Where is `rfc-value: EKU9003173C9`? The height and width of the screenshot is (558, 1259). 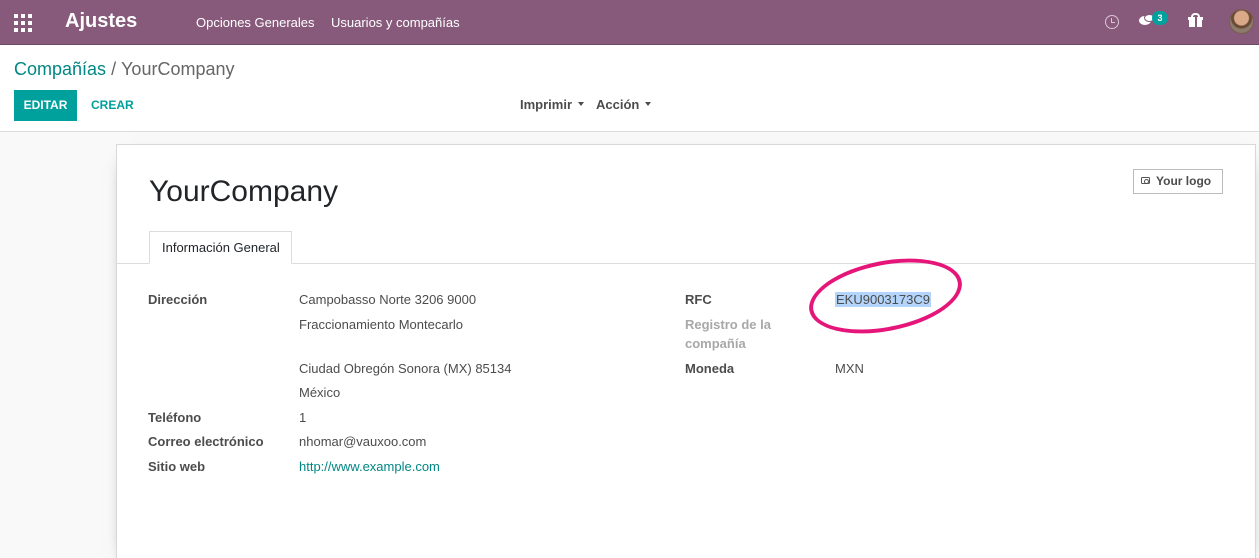
rfc-value: EKU9003173C9 is located at coordinates (883, 299).